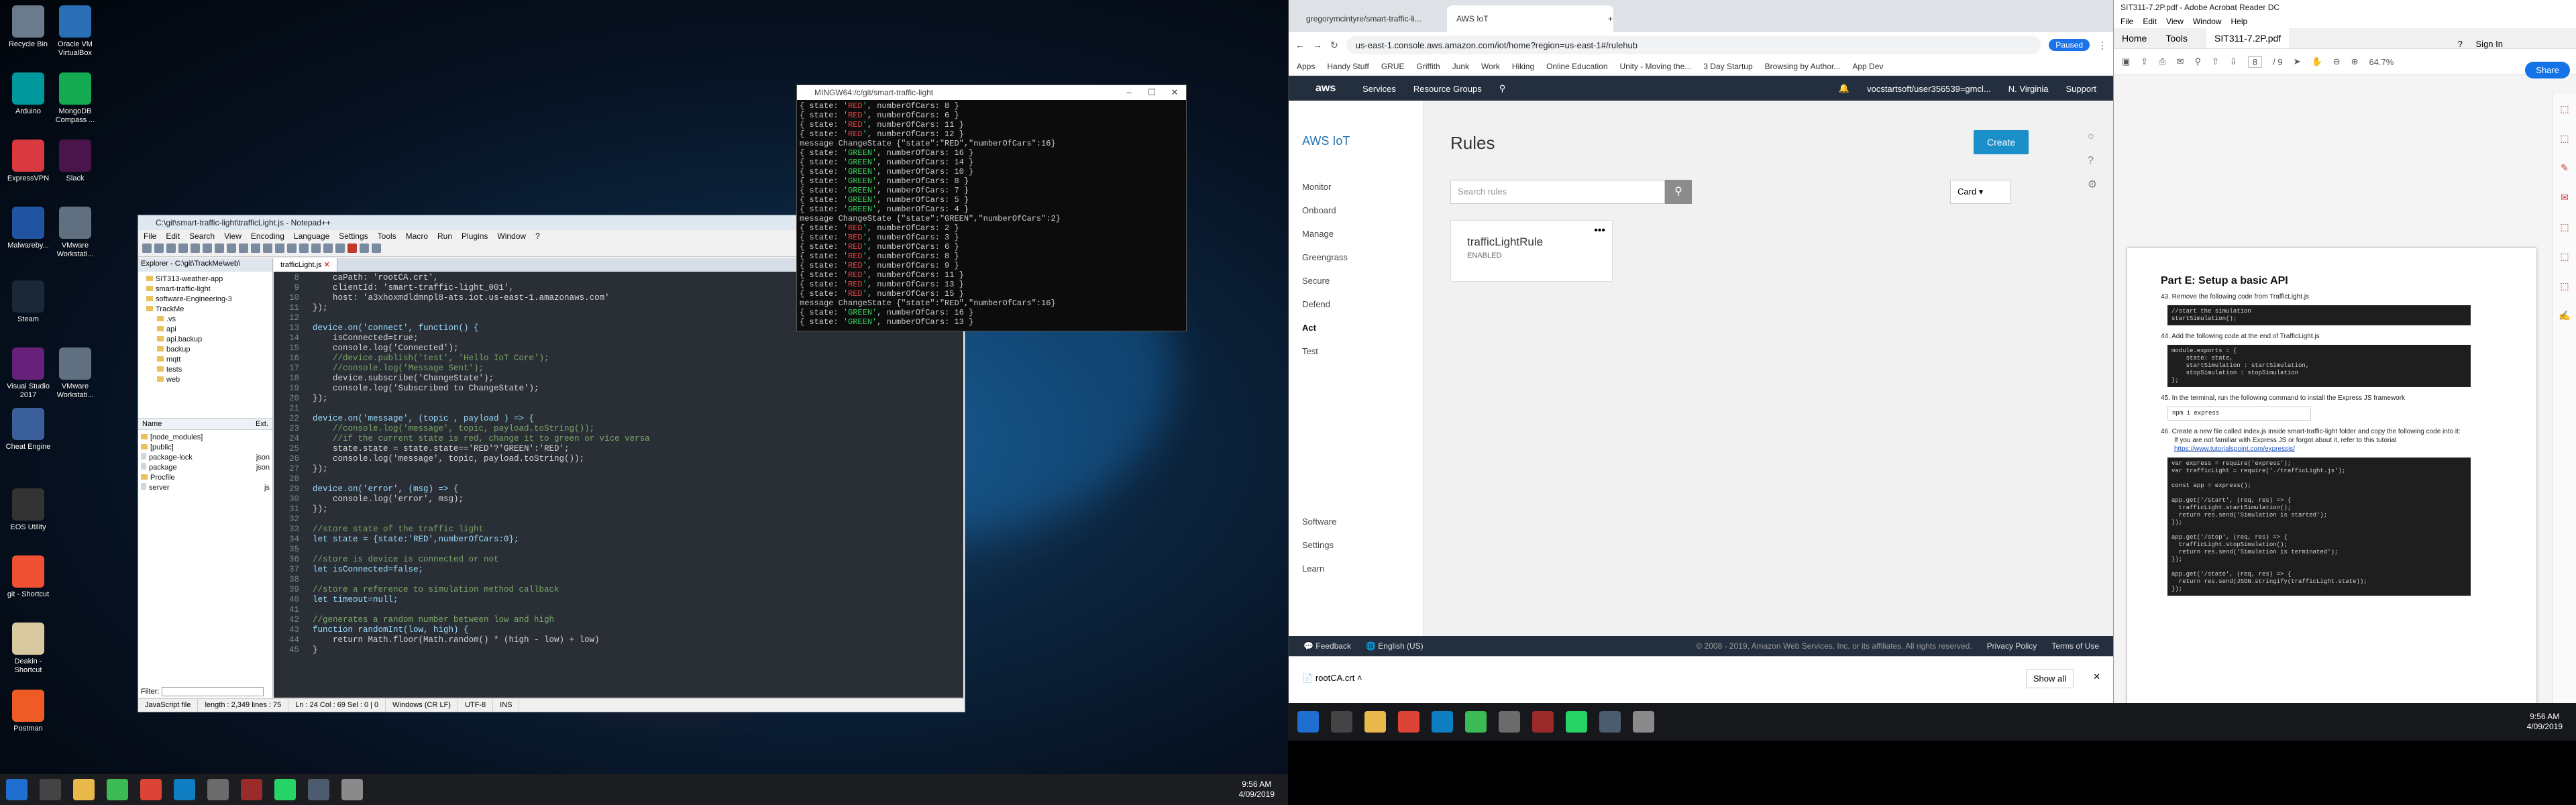 This screenshot has width=2576, height=805. Describe the element at coordinates (1727, 66) in the screenshot. I see `bookmark-item: 3 Day Startup` at that location.